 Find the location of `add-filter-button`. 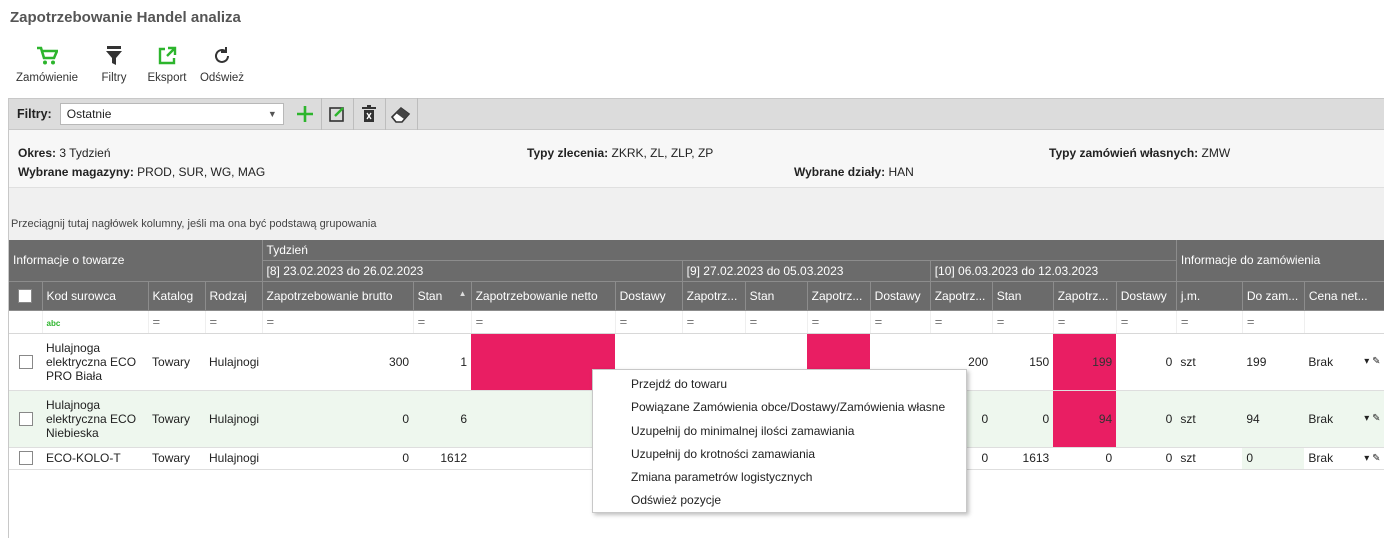

add-filter-button is located at coordinates (306, 114).